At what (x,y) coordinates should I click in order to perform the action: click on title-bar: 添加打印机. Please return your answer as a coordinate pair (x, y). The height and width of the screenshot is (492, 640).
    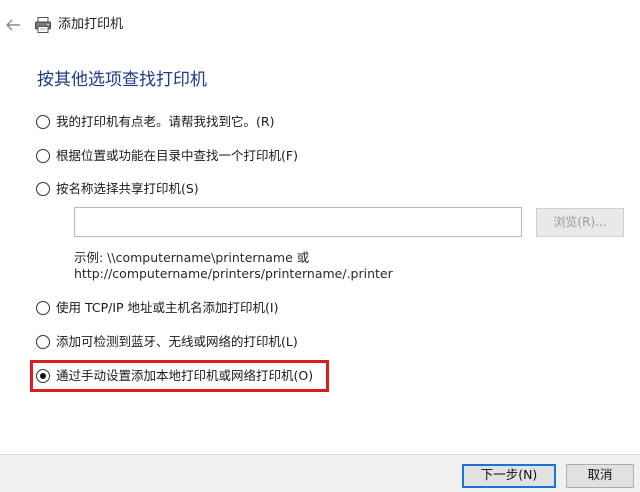
    Looking at the image, I should click on (320, 25).